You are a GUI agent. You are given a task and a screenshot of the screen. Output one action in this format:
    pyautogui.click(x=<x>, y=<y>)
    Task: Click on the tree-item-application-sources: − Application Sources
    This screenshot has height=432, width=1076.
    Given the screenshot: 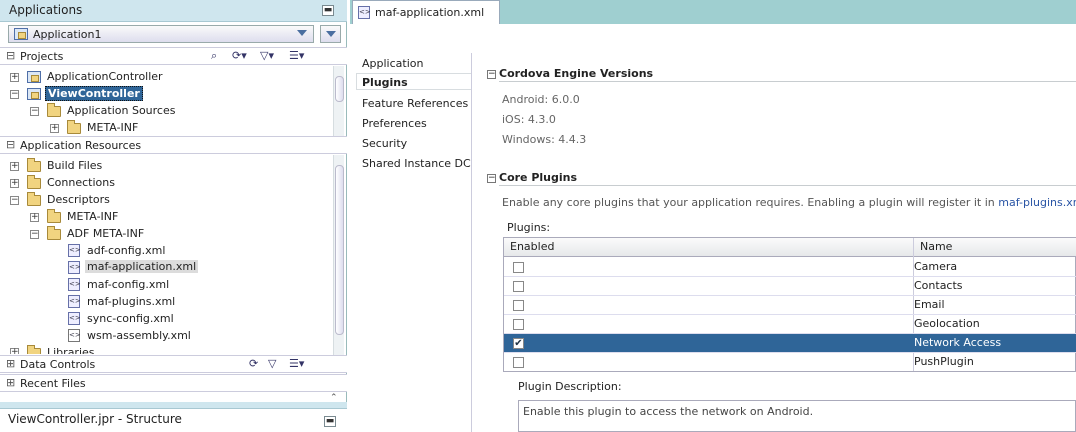 What is the action you would take?
    pyautogui.click(x=165, y=111)
    